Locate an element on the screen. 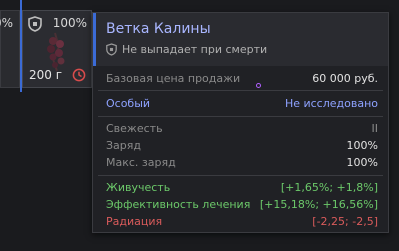 This screenshot has width=399, height=251. stat-row-charge: Заряд 100% is located at coordinates (242, 146).